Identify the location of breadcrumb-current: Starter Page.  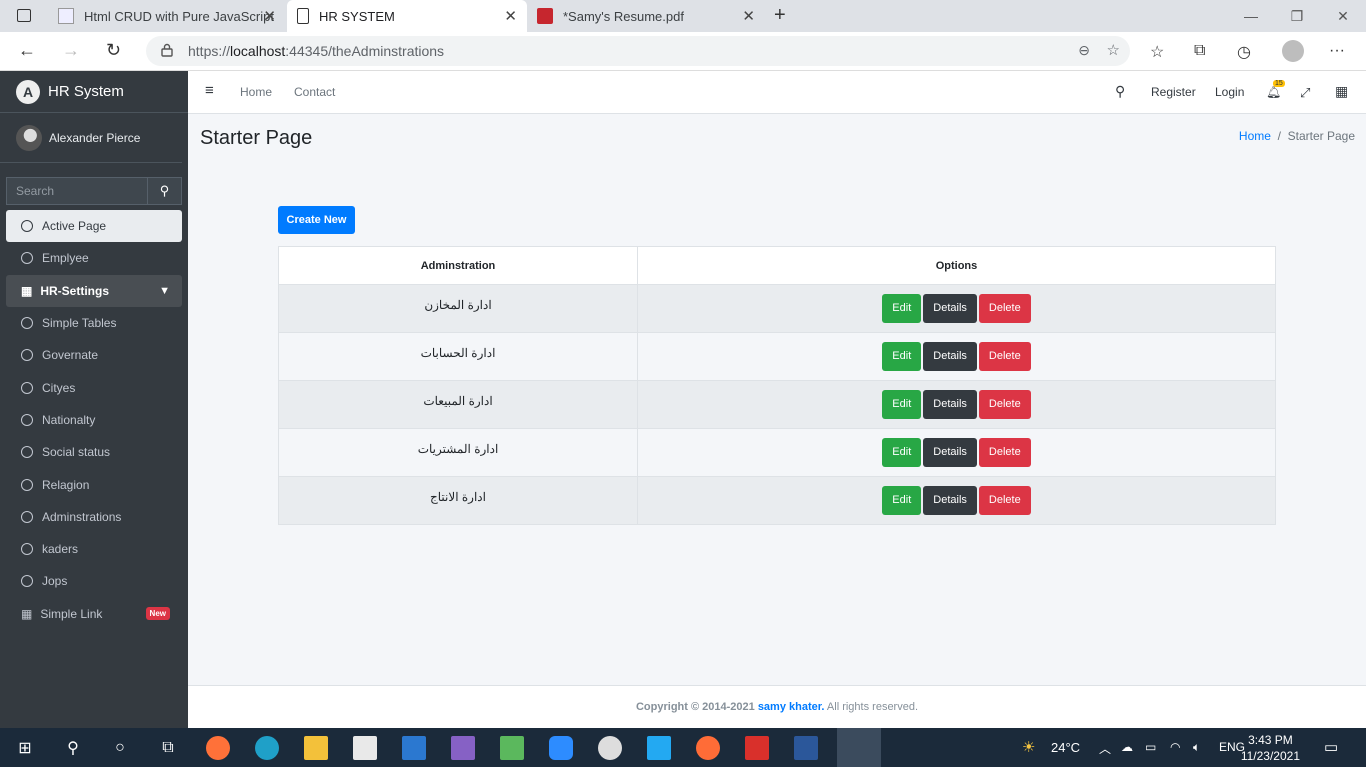
(1321, 136).